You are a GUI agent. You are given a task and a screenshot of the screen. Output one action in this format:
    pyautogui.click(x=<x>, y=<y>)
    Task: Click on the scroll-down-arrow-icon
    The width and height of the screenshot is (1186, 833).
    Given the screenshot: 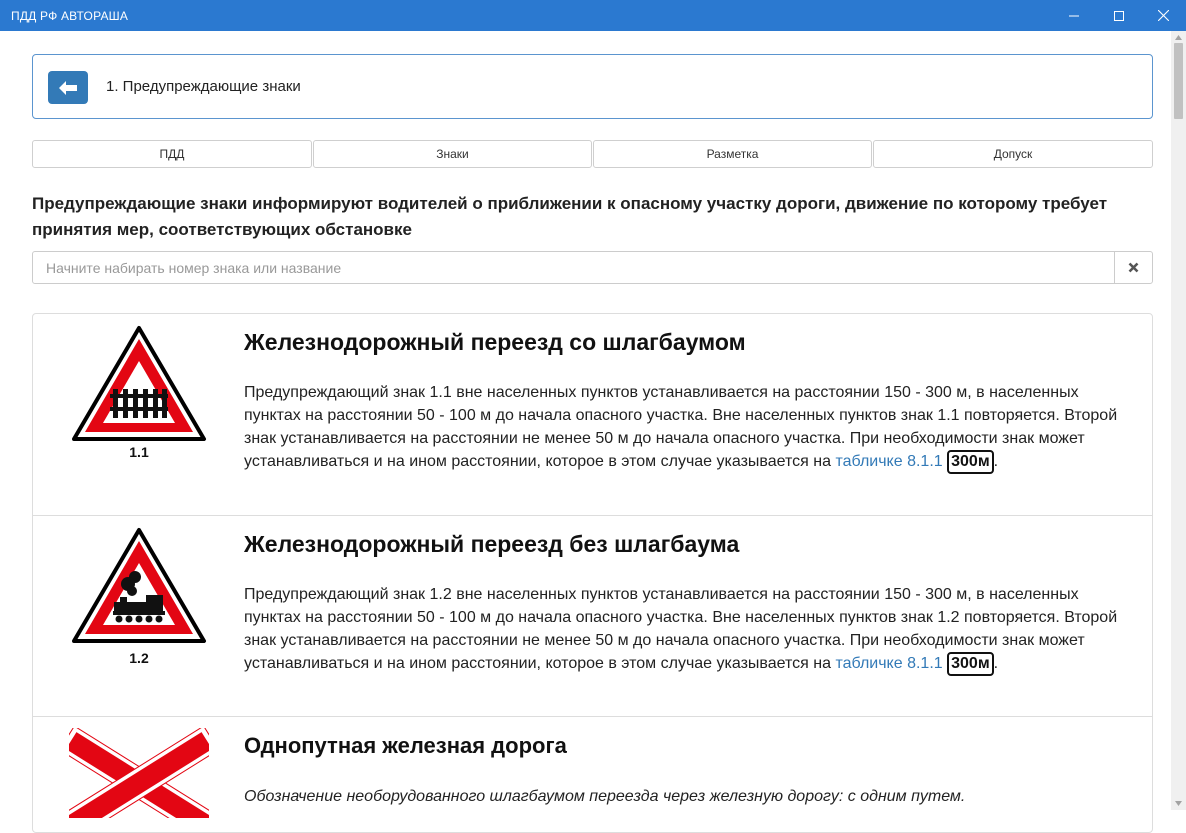 What is the action you would take?
    pyautogui.click(x=1178, y=803)
    